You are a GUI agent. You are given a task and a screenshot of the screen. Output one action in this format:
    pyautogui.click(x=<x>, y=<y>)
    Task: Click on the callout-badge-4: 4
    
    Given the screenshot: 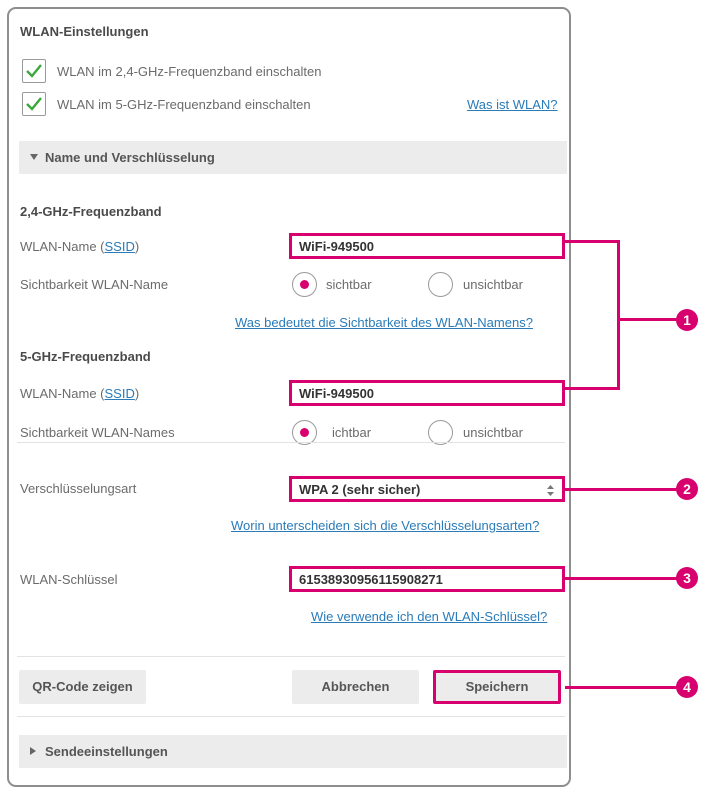 What is the action you would take?
    pyautogui.click(x=687, y=687)
    